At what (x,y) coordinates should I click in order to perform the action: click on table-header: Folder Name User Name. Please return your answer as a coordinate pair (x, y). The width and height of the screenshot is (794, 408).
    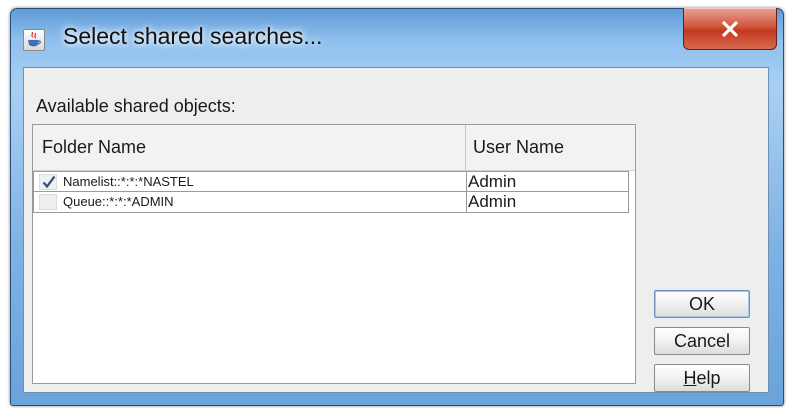
    Looking at the image, I should click on (334, 148).